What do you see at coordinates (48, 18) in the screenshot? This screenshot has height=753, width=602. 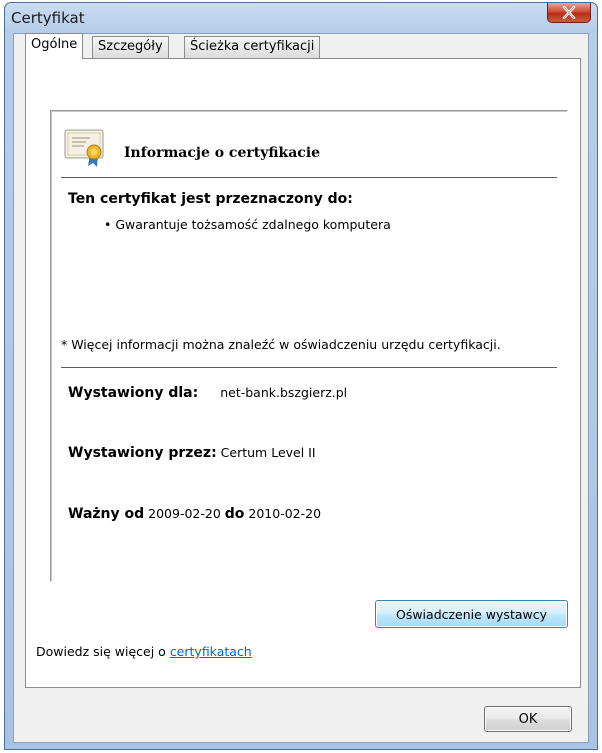 I see `window-title: Certyfikat` at bounding box center [48, 18].